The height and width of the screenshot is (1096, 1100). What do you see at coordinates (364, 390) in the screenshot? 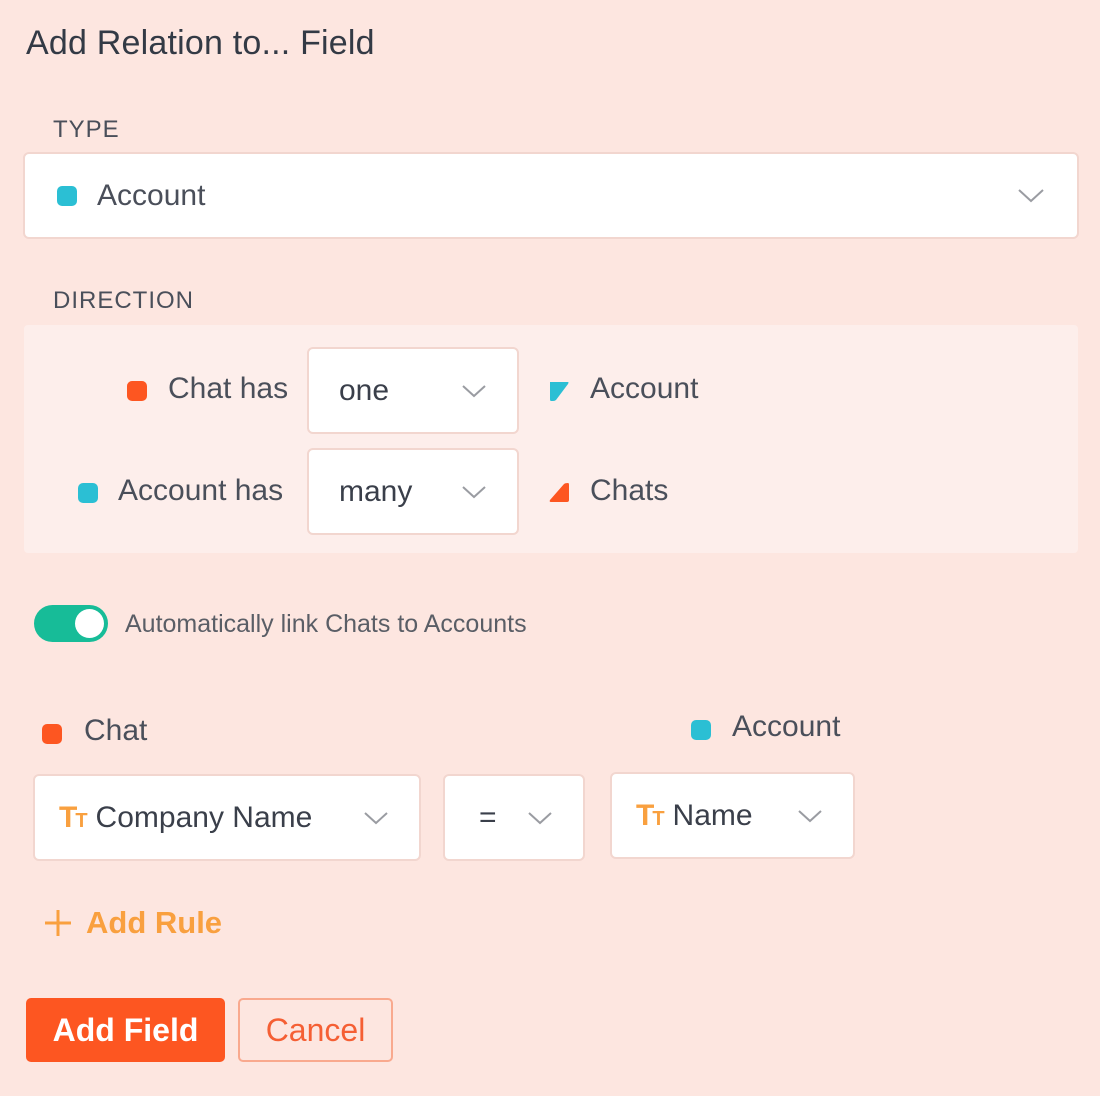
I see `cardinality-value-1: one` at bounding box center [364, 390].